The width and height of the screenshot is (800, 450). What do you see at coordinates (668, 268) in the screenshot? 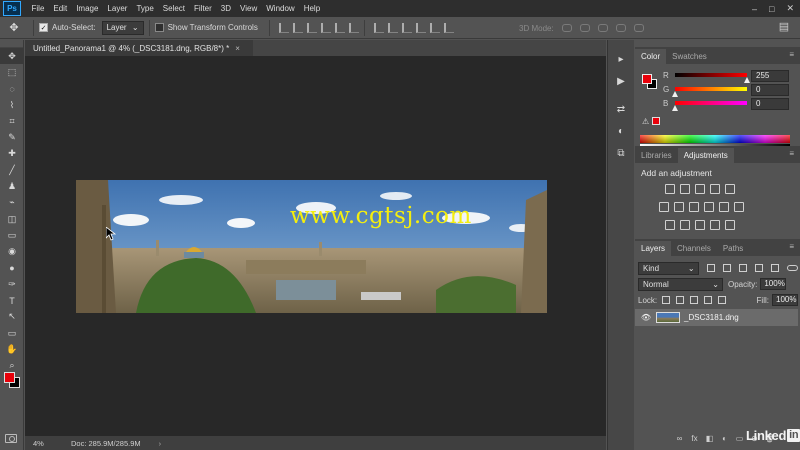
I see `layer-filter-dropdown: Kind ⌄` at bounding box center [668, 268].